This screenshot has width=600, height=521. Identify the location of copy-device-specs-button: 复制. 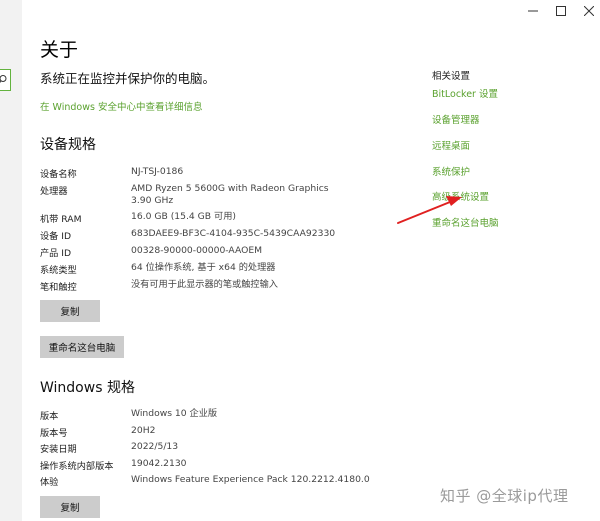
(70, 311).